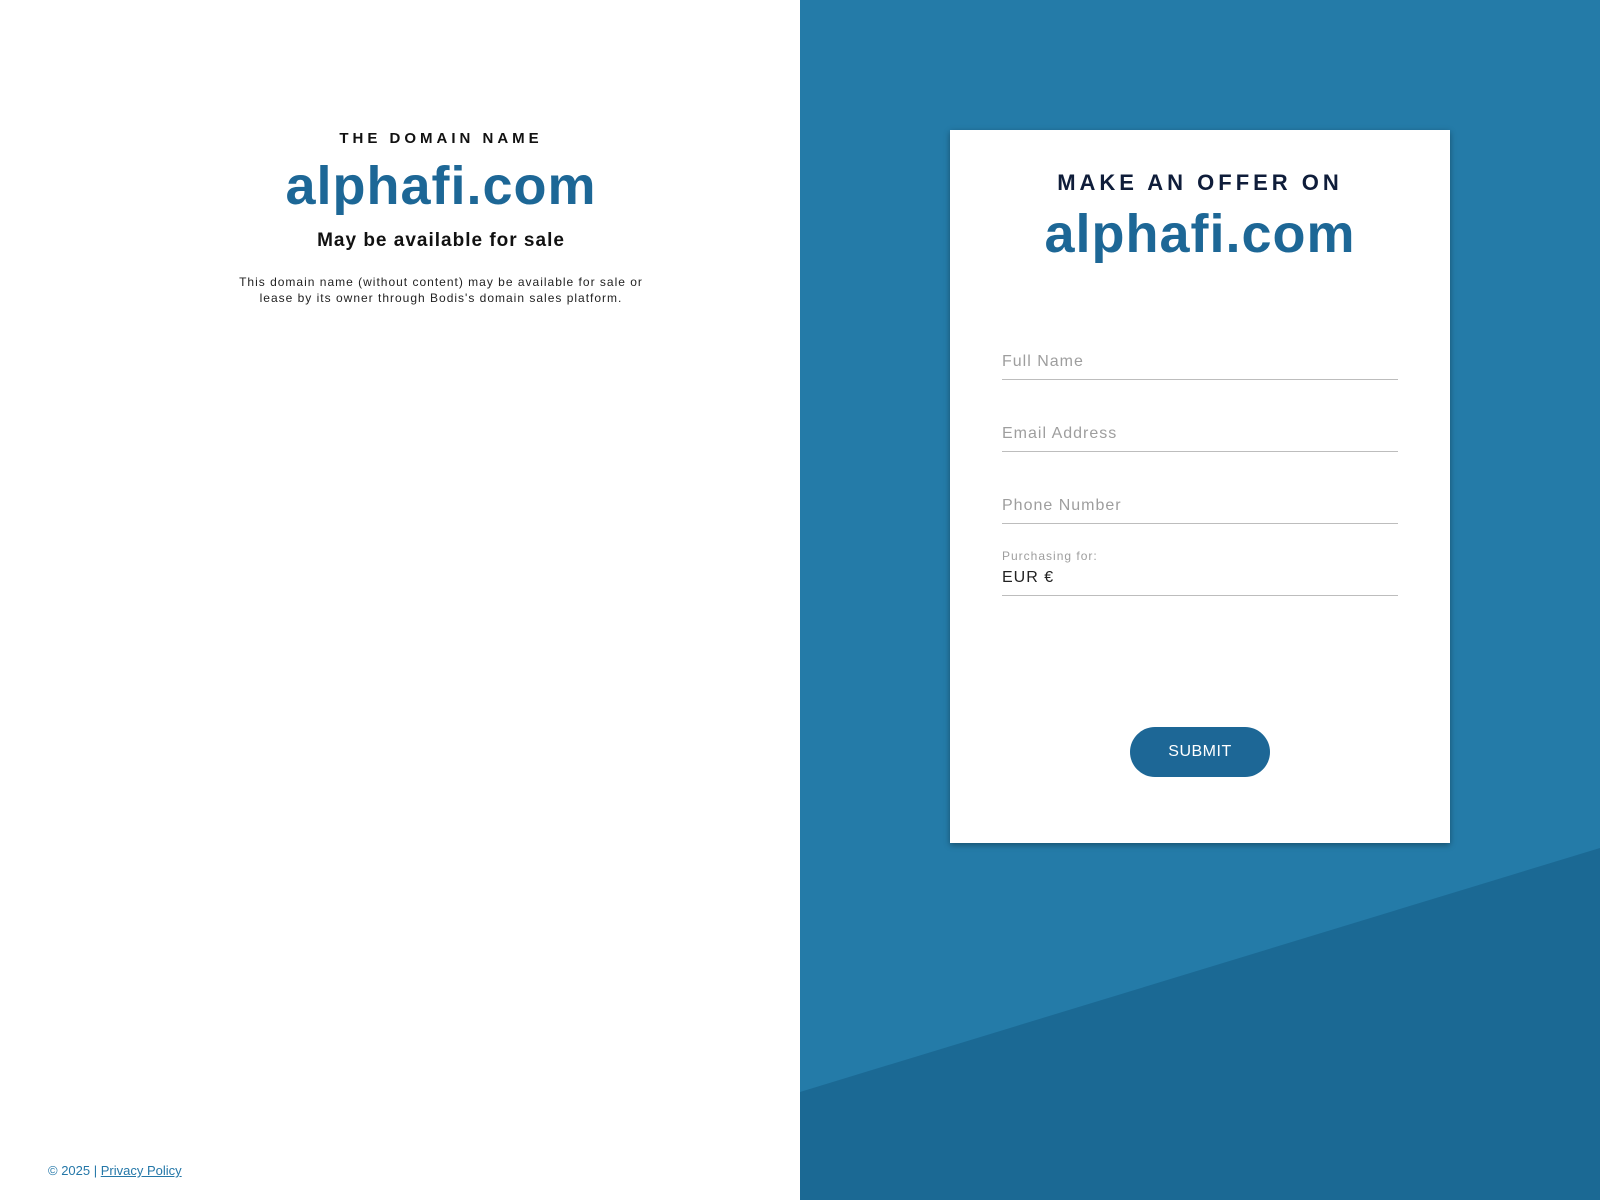 The image size is (1600, 1200). I want to click on offer-eyebrow: MAKE AN OFFER ON, so click(1200, 182).